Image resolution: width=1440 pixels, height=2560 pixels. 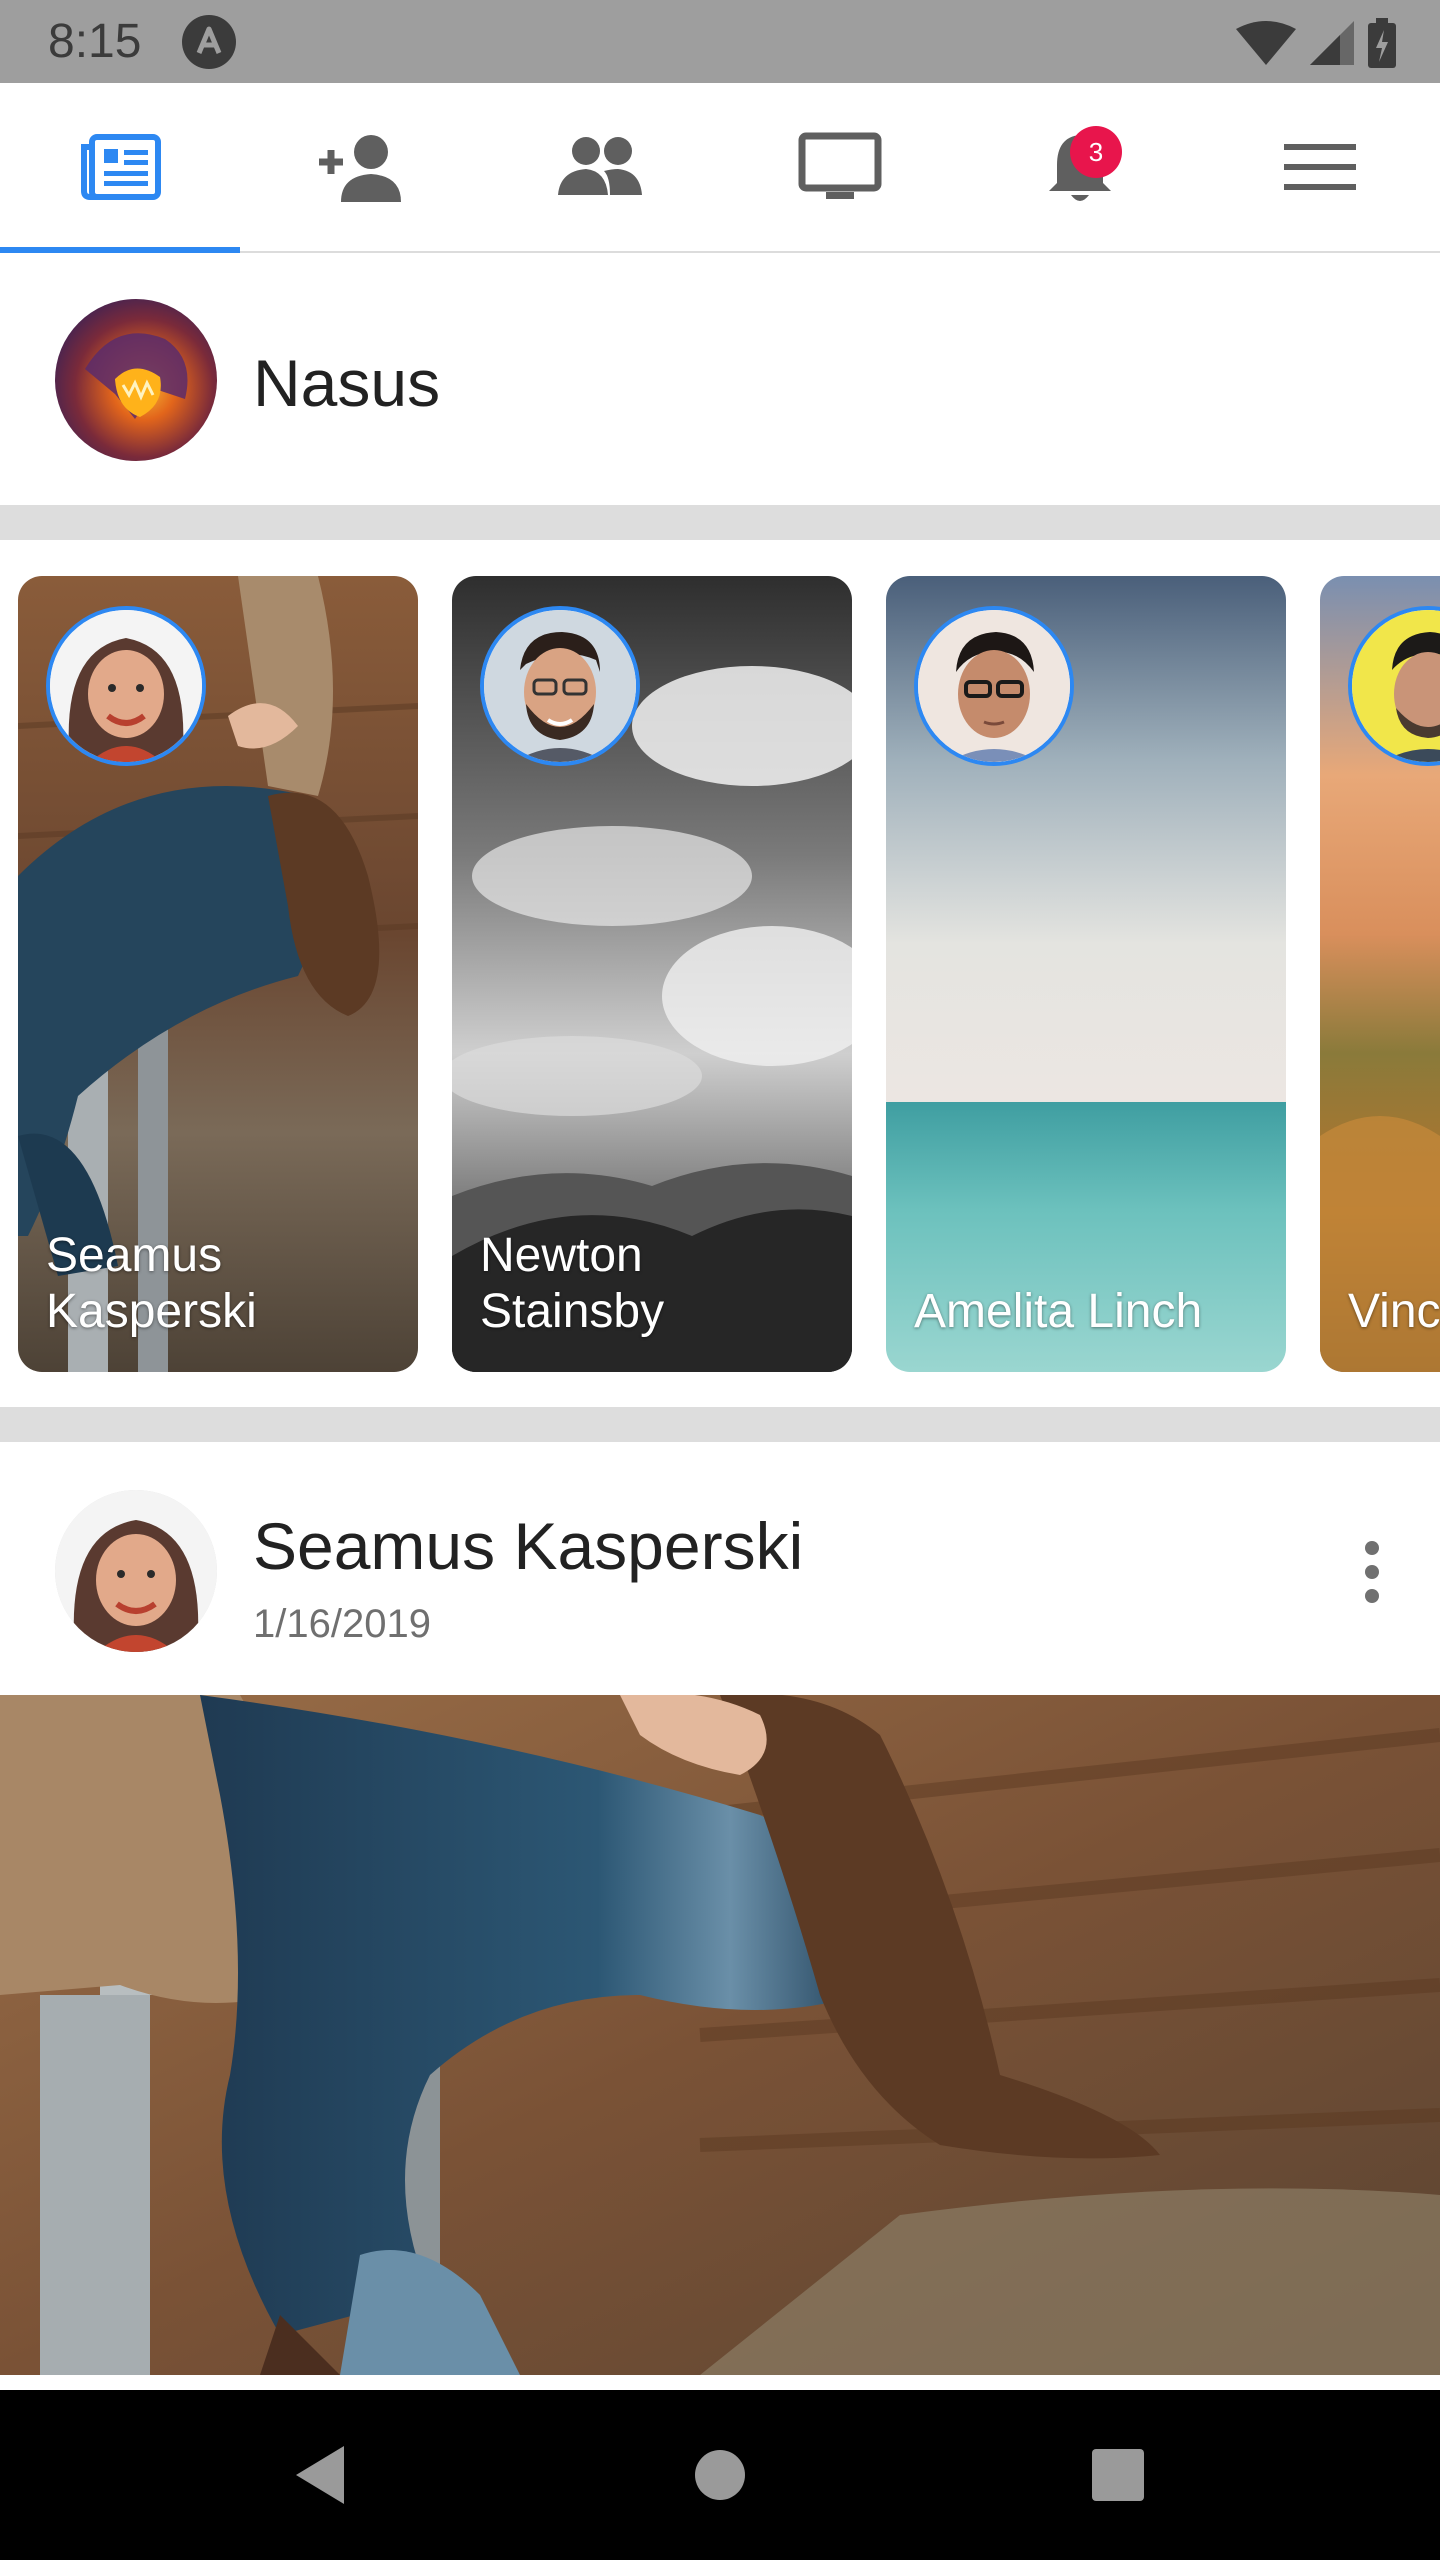 What do you see at coordinates (1382, 43) in the screenshot?
I see `battery-icon` at bounding box center [1382, 43].